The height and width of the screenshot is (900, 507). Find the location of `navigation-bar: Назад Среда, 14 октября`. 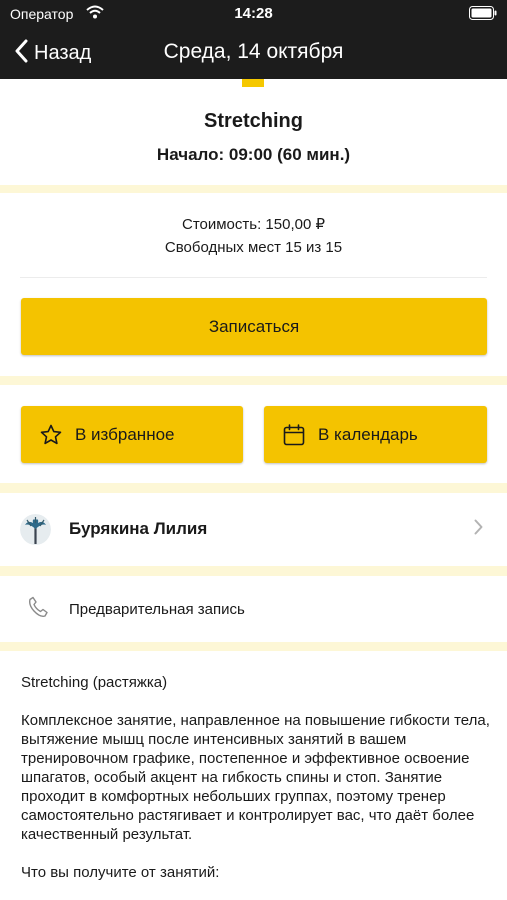

navigation-bar: Назад Среда, 14 октября is located at coordinates (253, 53).